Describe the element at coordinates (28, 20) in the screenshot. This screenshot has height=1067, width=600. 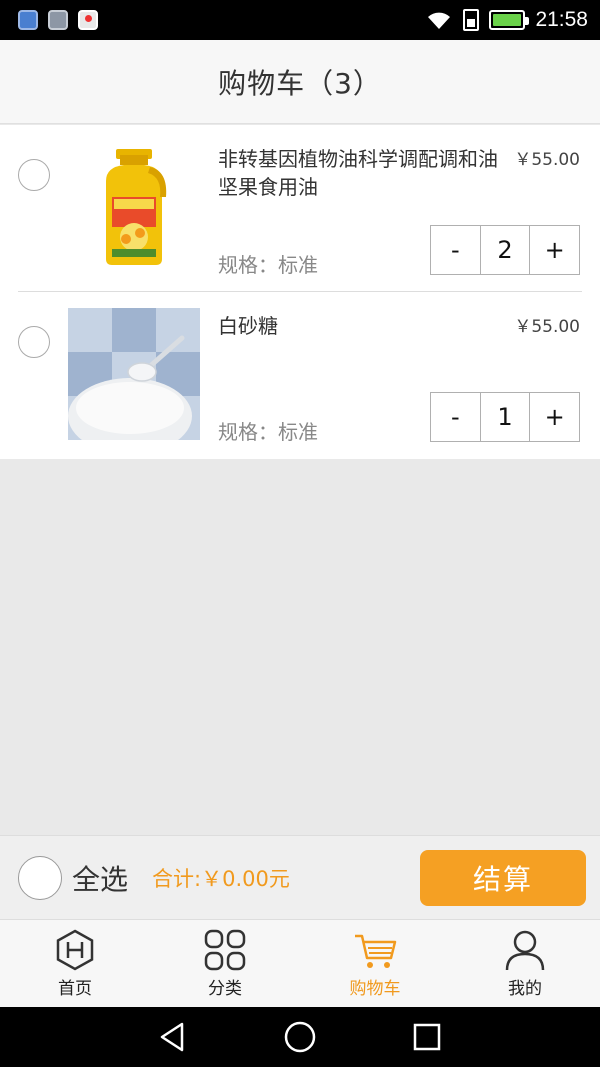
I see `health-app-icon` at that location.